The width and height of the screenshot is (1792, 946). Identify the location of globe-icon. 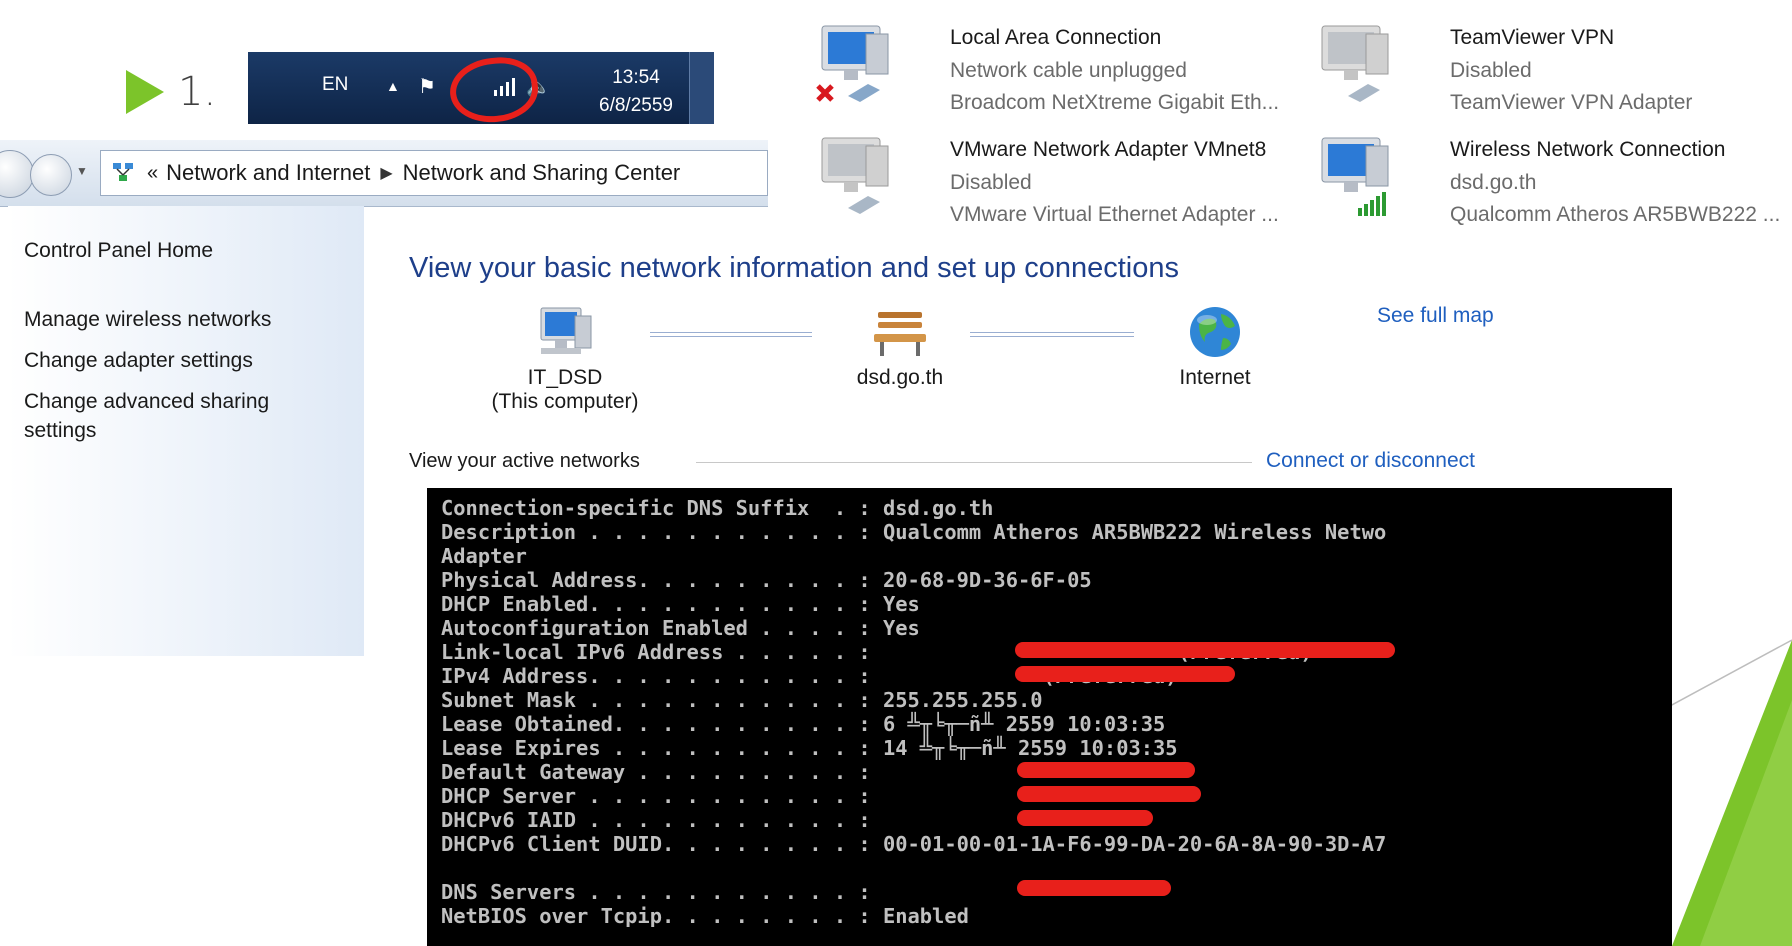
(1215, 332).